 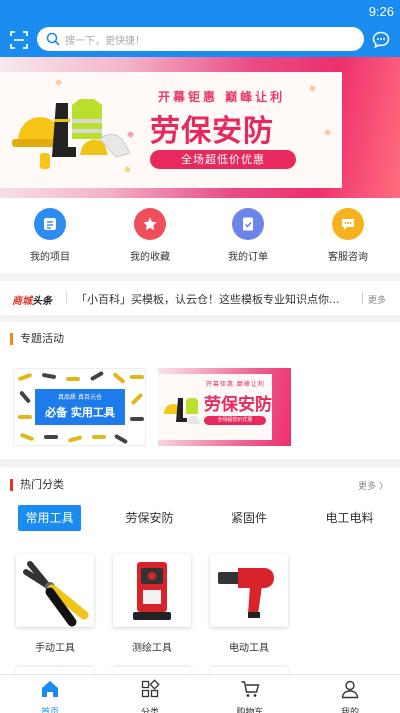 What do you see at coordinates (37, 339) in the screenshot?
I see `section-title: 专题活动` at bounding box center [37, 339].